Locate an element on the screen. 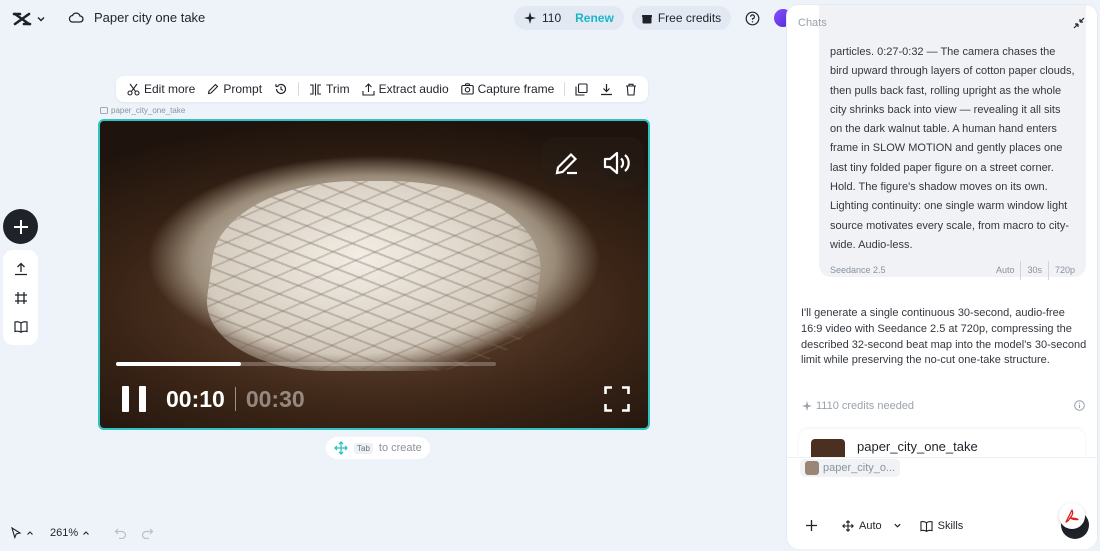 The height and width of the screenshot is (551, 1100). pointer-icon is located at coordinates (16, 533).